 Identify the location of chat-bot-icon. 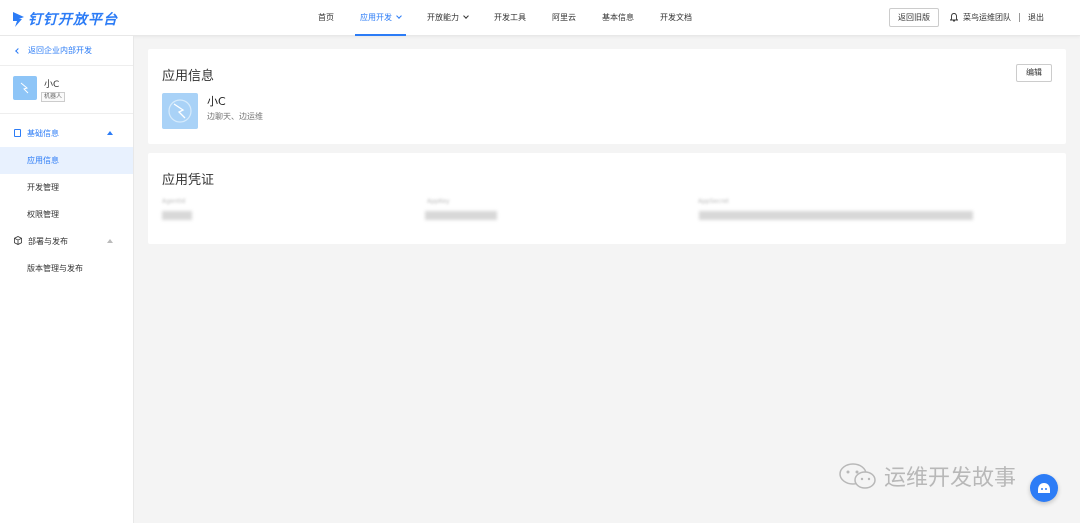
(1044, 488).